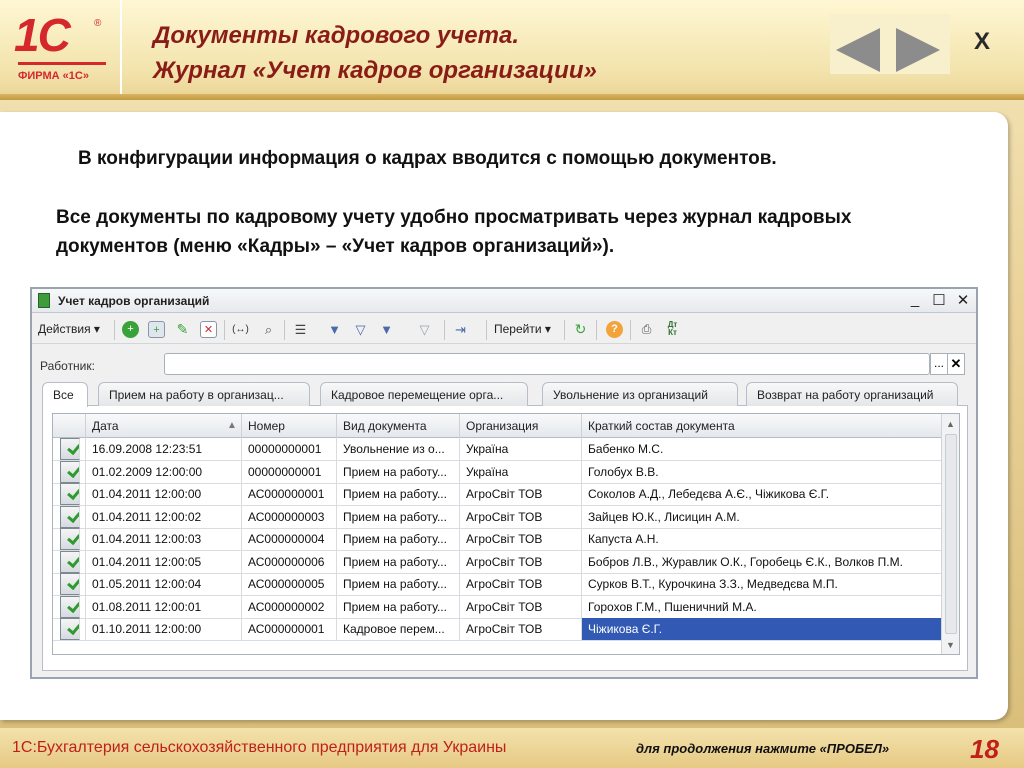 This screenshot has height=768, width=1024. What do you see at coordinates (360, 329) in the screenshot?
I see `filter-by-value-icon: ▽` at bounding box center [360, 329].